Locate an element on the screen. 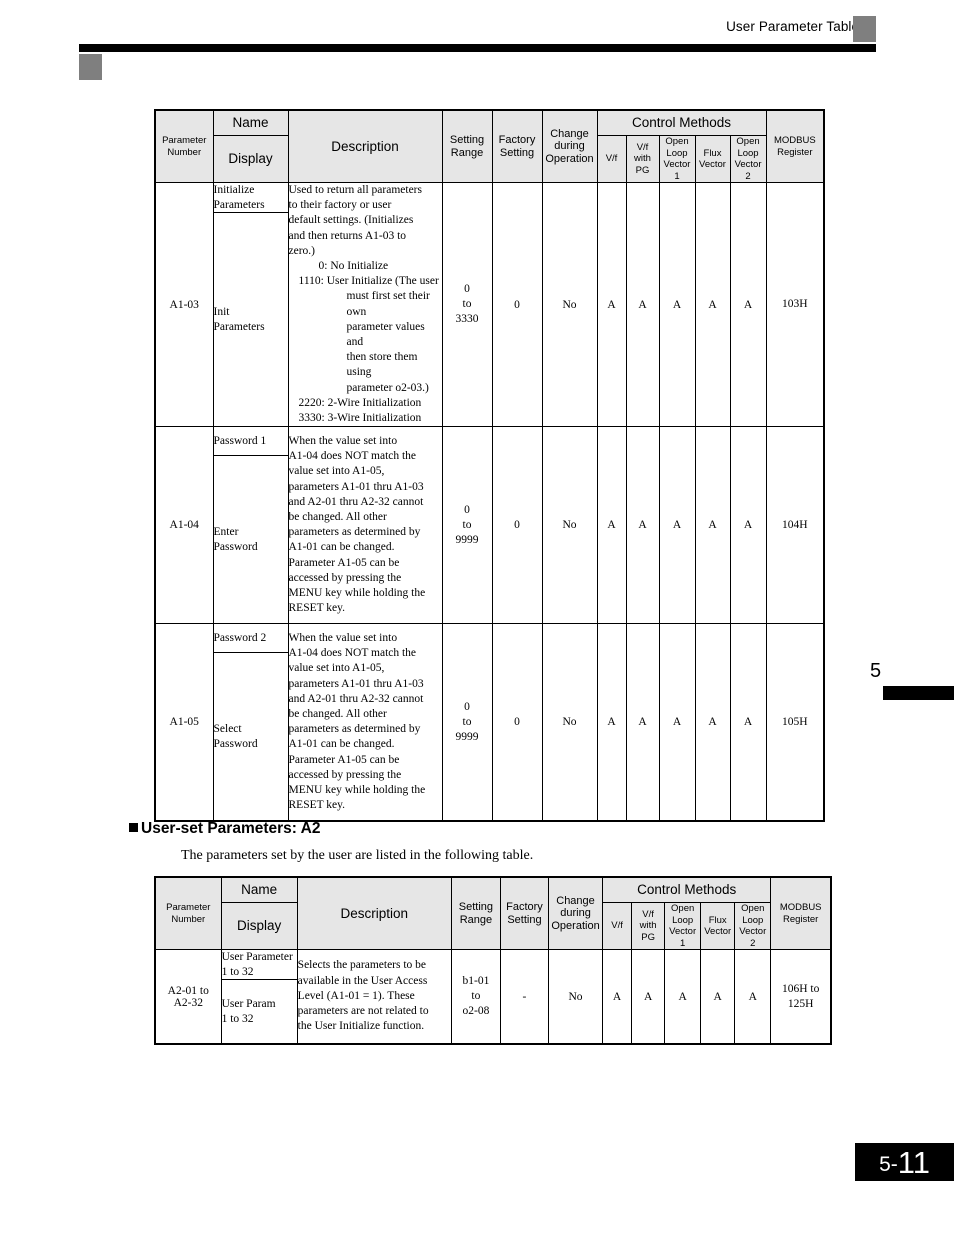 This screenshot has height=1235, width=954. header-ctl-open-loop-vector-1: Open Loop Vector 1 is located at coordinates (677, 159).